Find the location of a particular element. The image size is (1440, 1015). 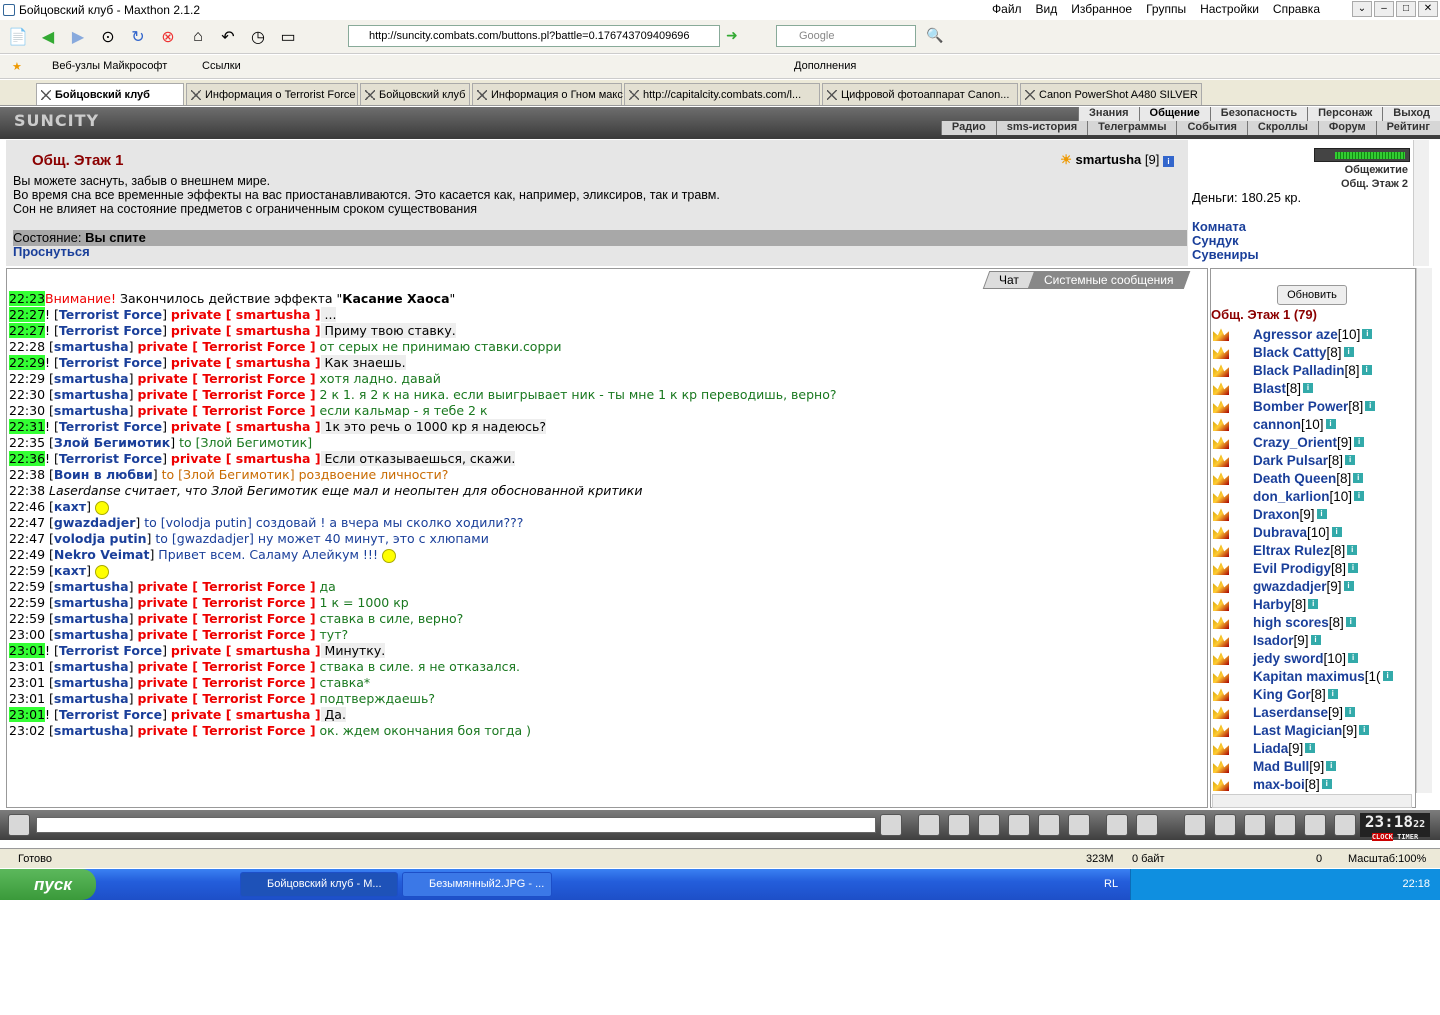

user-name: cannon is located at coordinates (1277, 424).